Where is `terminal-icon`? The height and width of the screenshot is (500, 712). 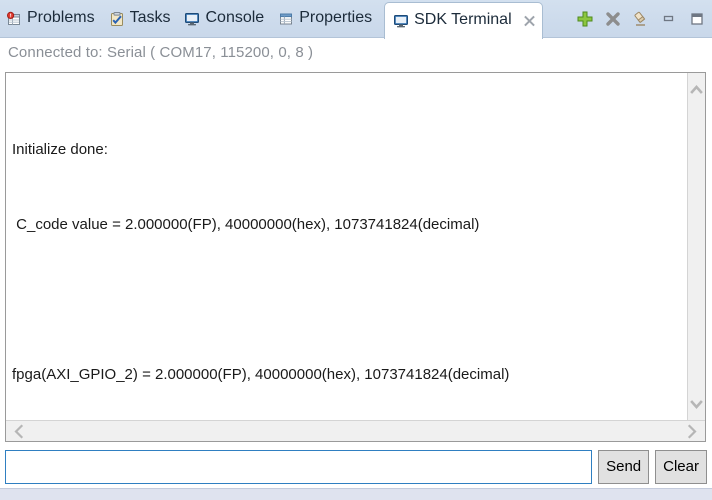
terminal-icon is located at coordinates (401, 21).